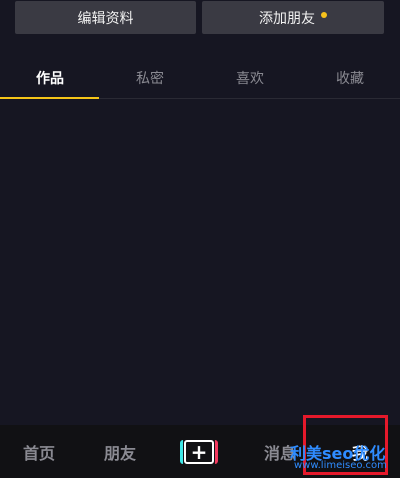 The width and height of the screenshot is (400, 478). I want to click on add-friends-button: 添加朋友, so click(293, 17).